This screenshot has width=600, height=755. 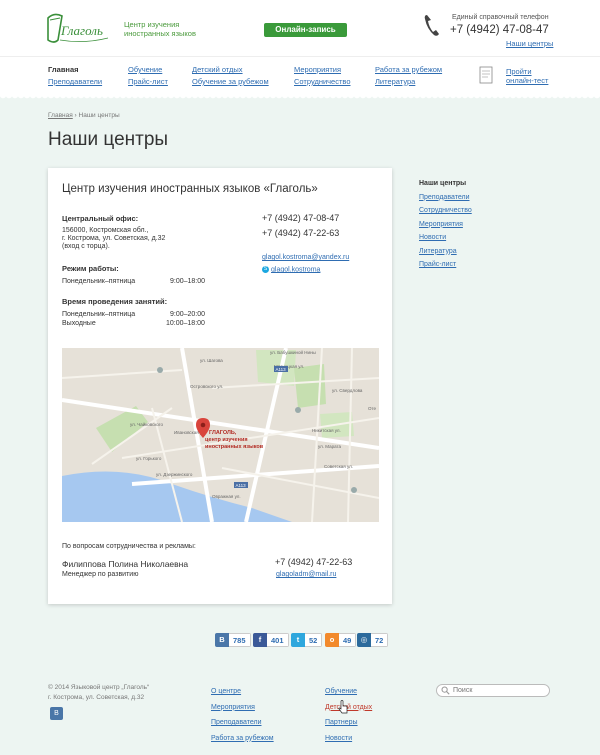 What do you see at coordinates (222, 640) in the screenshot?
I see `vk-icon: В` at bounding box center [222, 640].